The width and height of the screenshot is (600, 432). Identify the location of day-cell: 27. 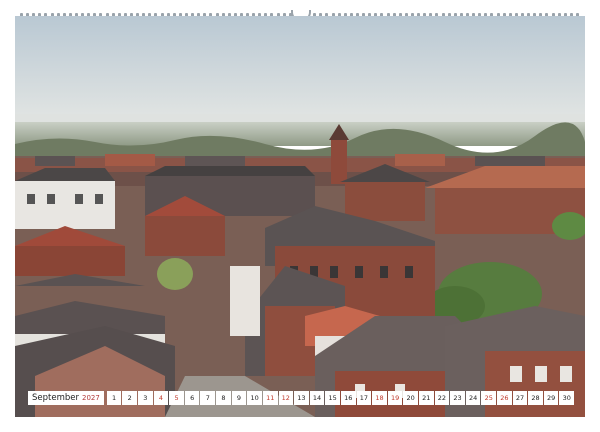
(520, 398).